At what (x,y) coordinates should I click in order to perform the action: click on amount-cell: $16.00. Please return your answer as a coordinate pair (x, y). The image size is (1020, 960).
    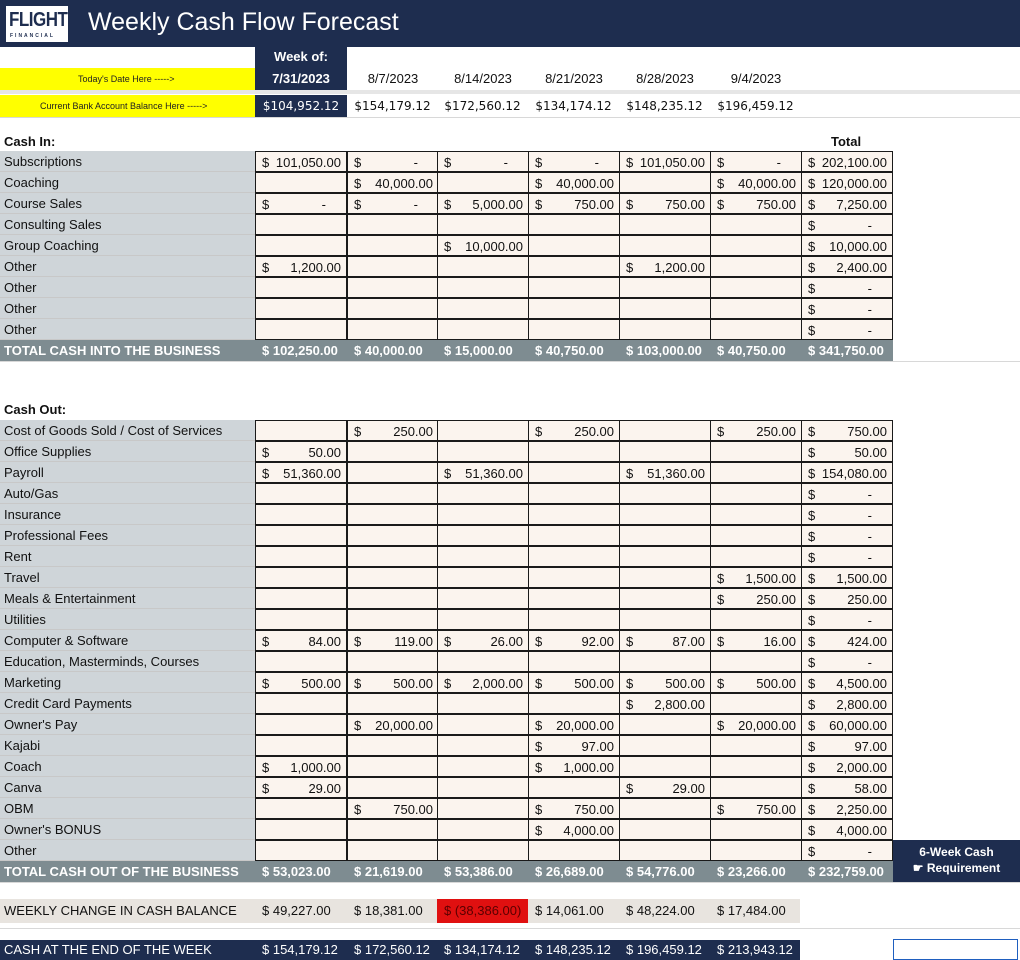
    Looking at the image, I should click on (756, 640).